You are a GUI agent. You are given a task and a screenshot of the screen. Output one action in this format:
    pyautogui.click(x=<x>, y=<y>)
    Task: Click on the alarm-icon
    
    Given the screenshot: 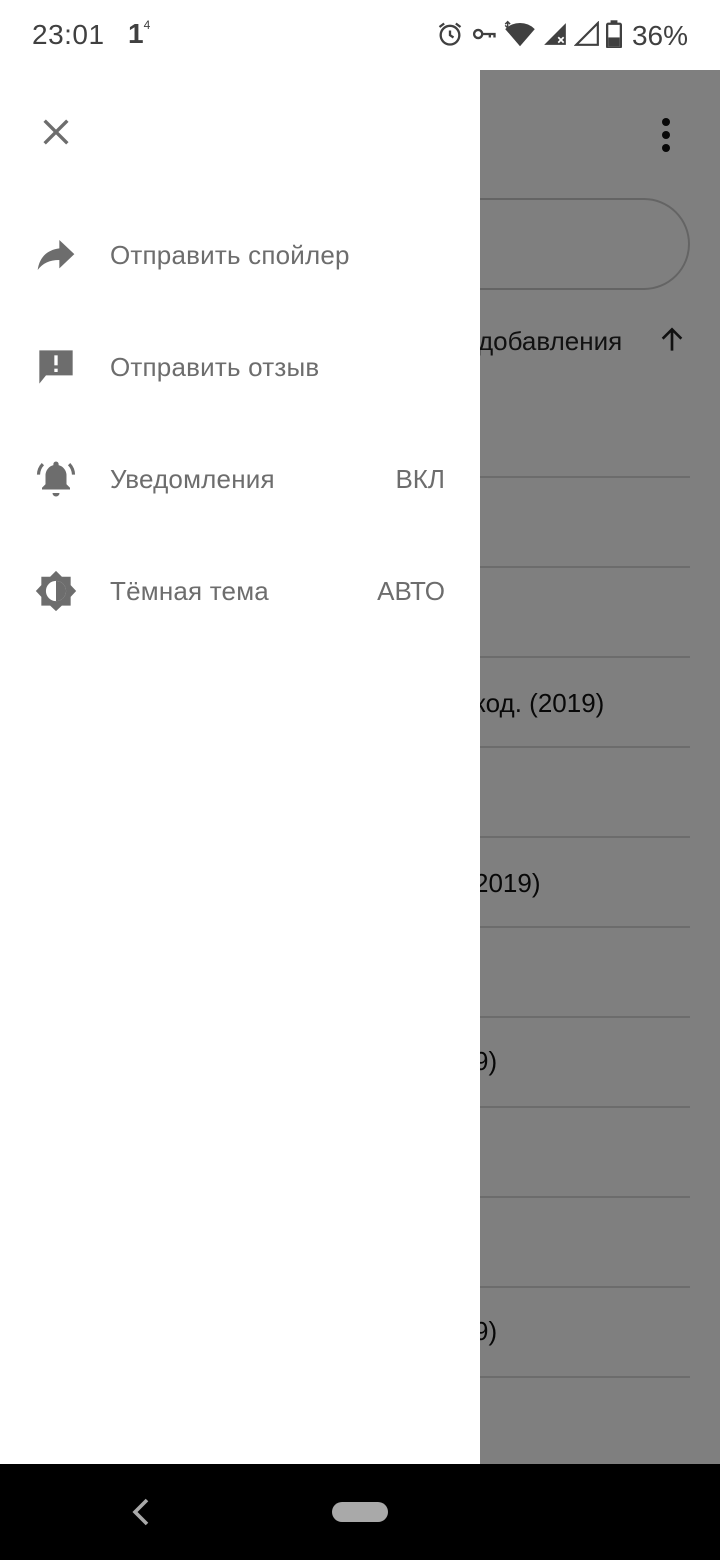 What is the action you would take?
    pyautogui.click(x=450, y=36)
    